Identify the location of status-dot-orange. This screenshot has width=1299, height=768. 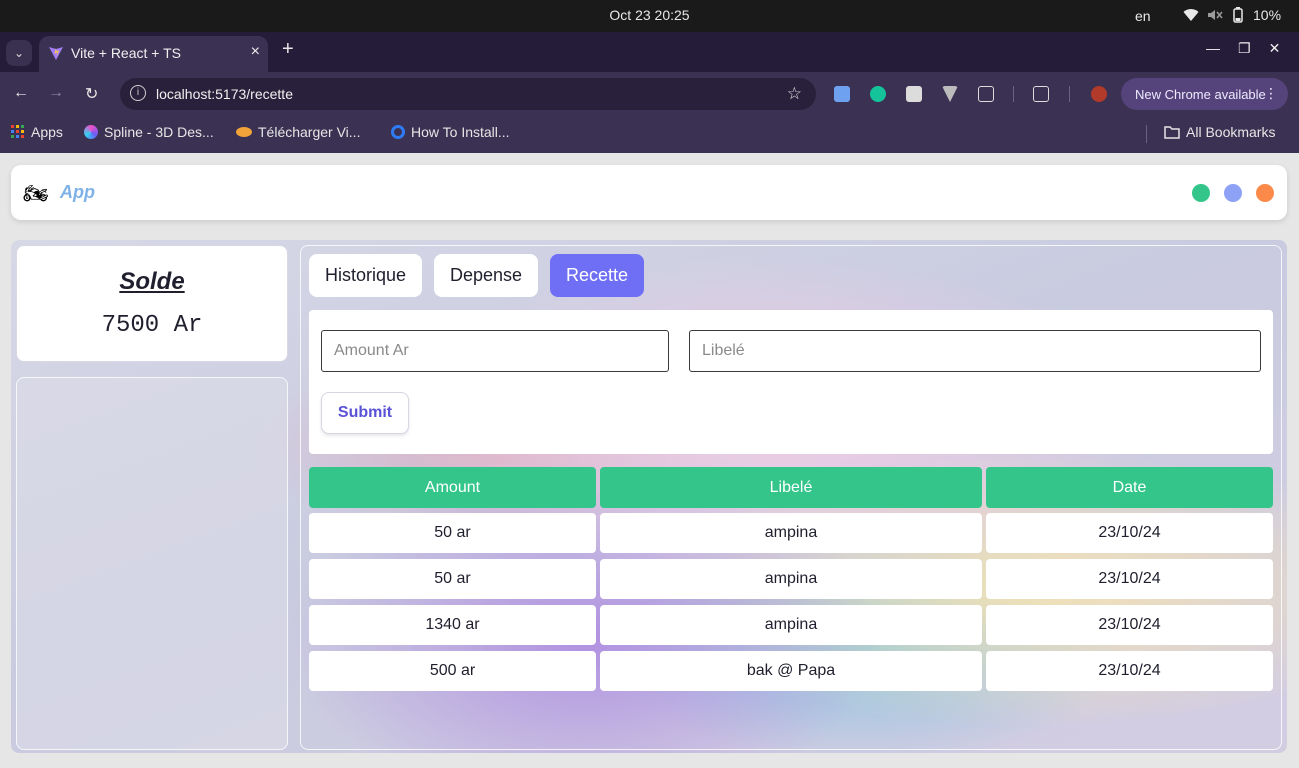
(1265, 193).